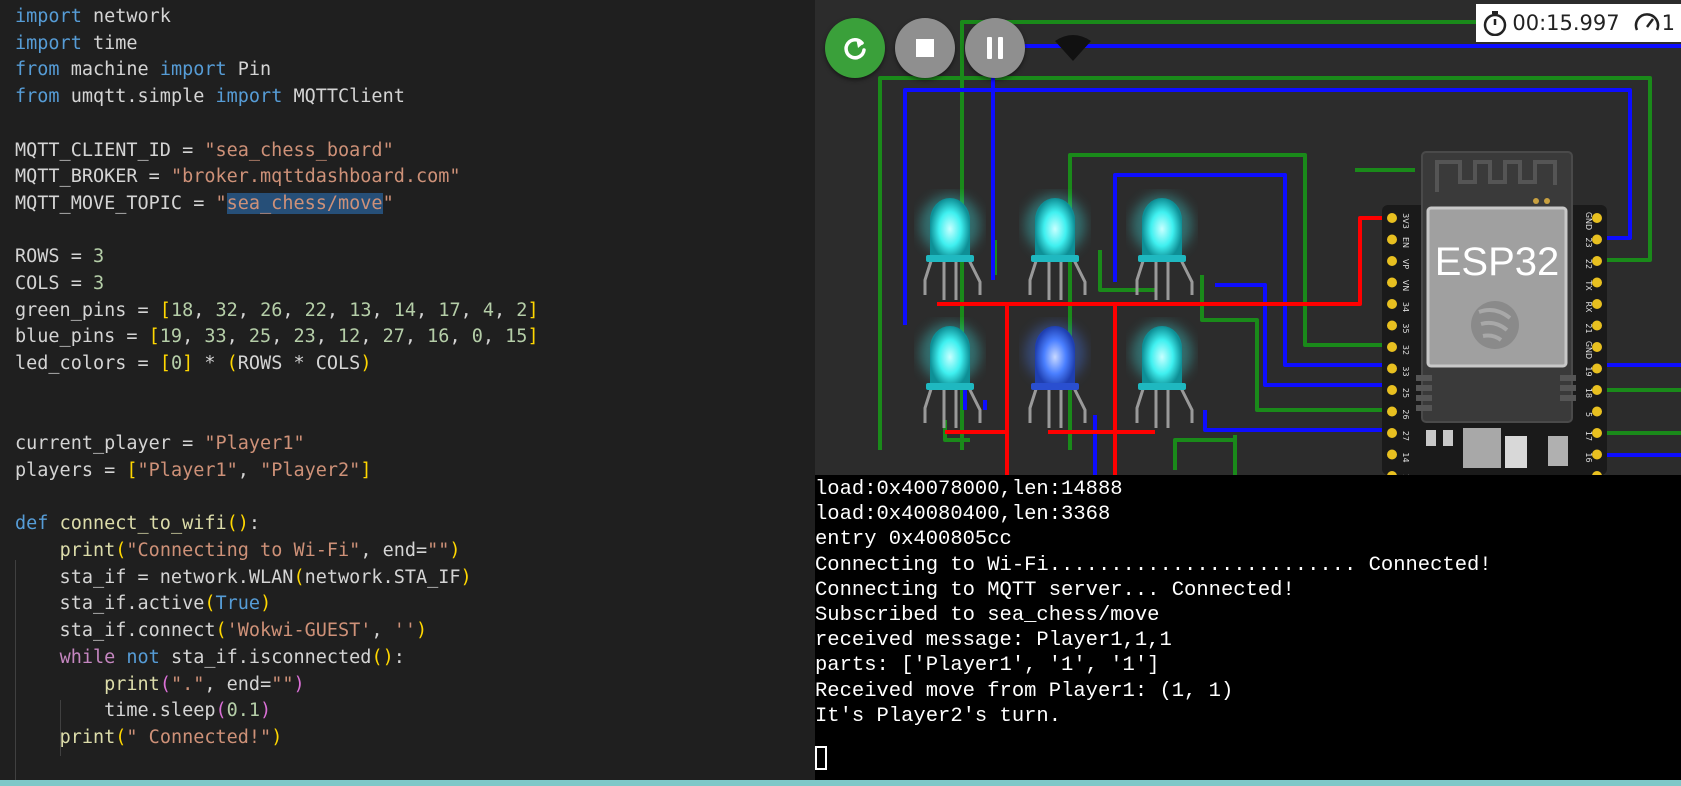  I want to click on code-token: while, so click(87, 657).